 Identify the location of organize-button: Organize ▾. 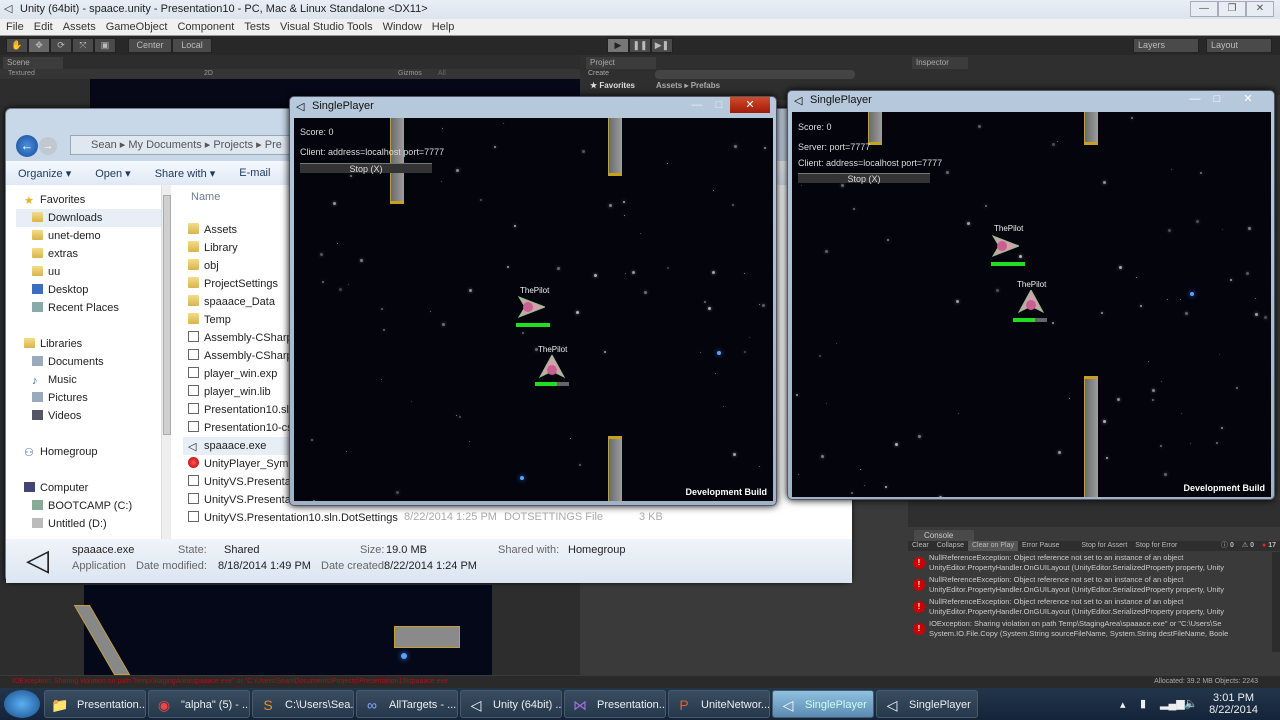
(44, 173).